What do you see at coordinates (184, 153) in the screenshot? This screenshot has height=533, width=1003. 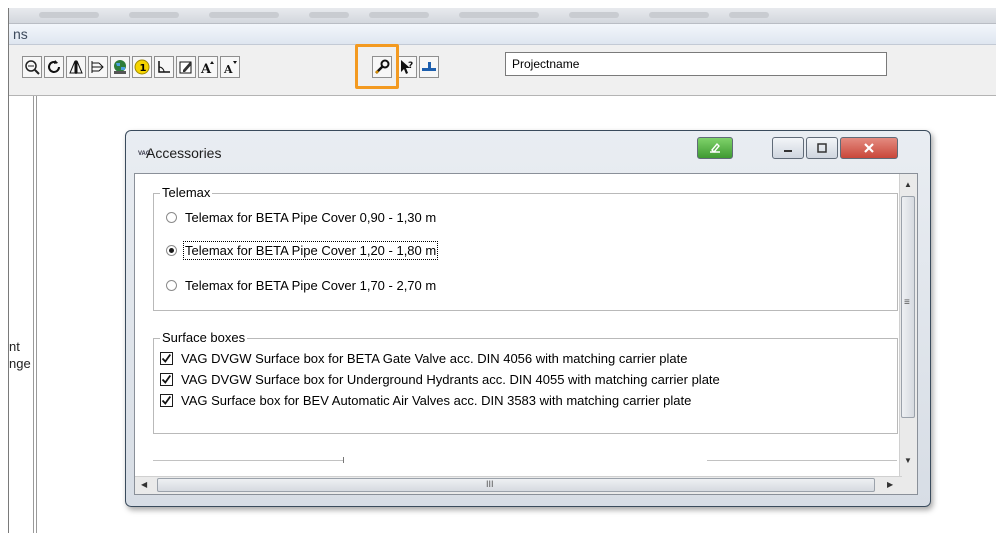 I see `dialog-title: Accessories` at bounding box center [184, 153].